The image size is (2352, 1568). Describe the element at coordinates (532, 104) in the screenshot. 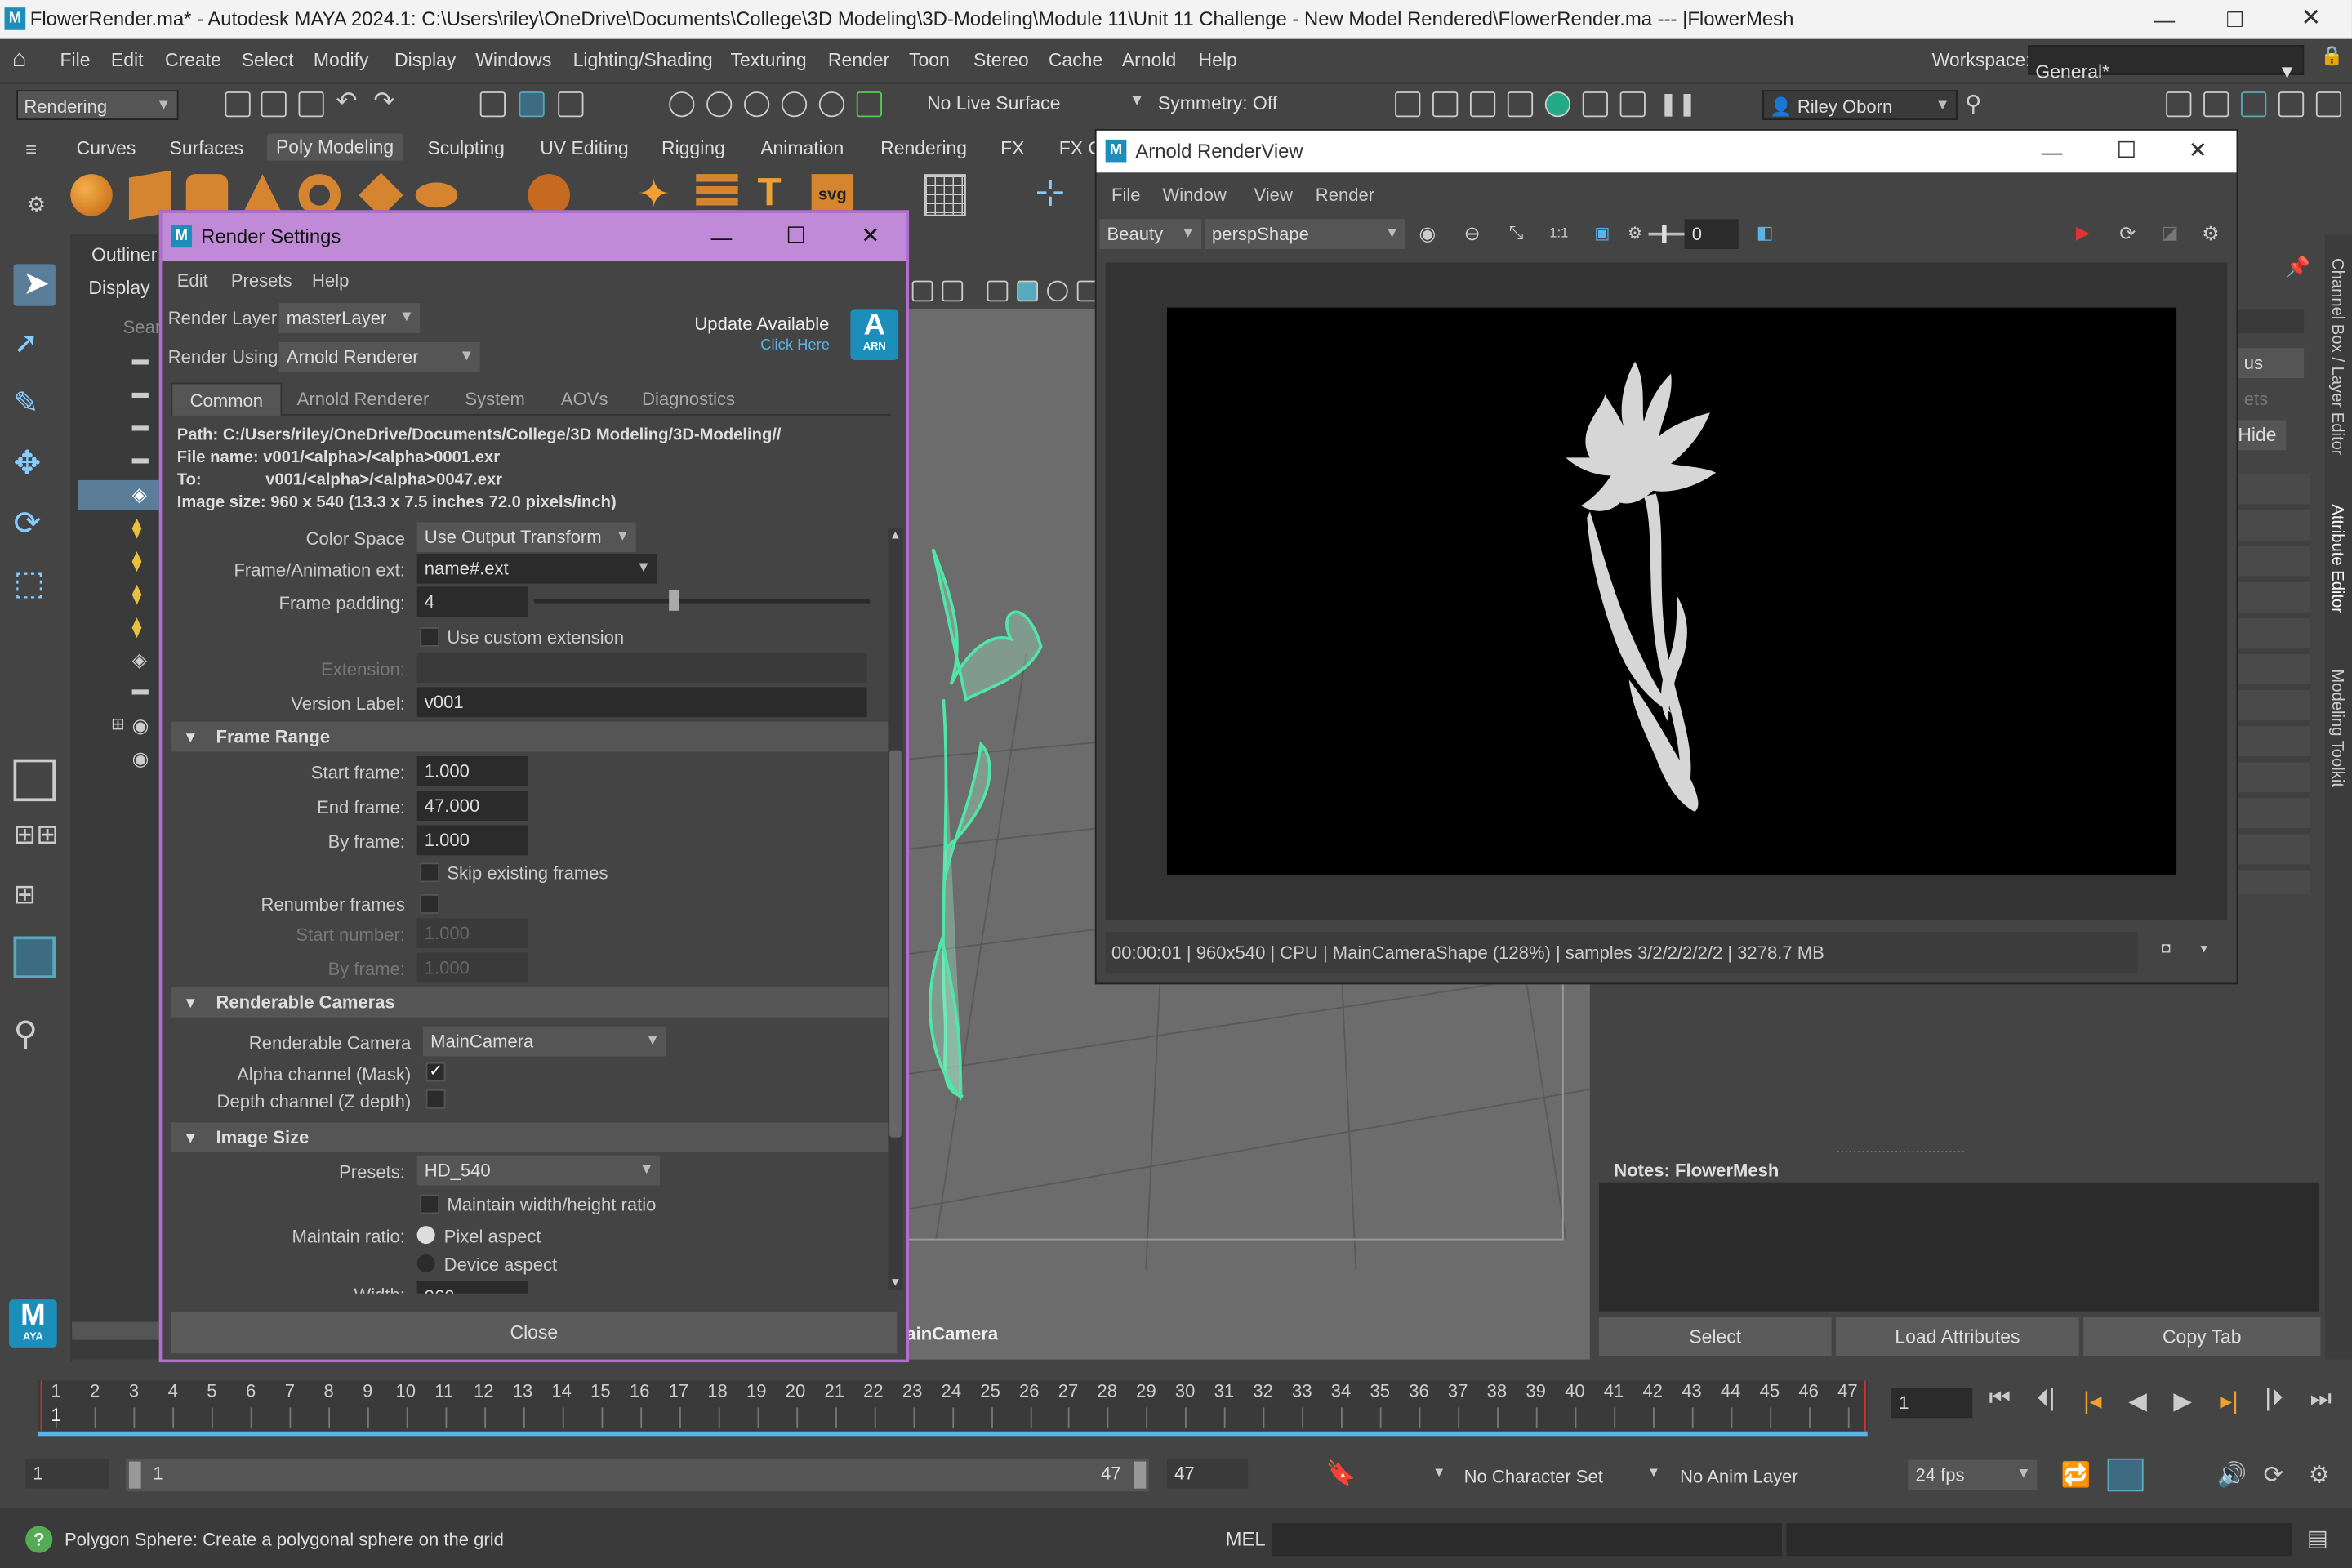

I see `select-object-icon` at that location.